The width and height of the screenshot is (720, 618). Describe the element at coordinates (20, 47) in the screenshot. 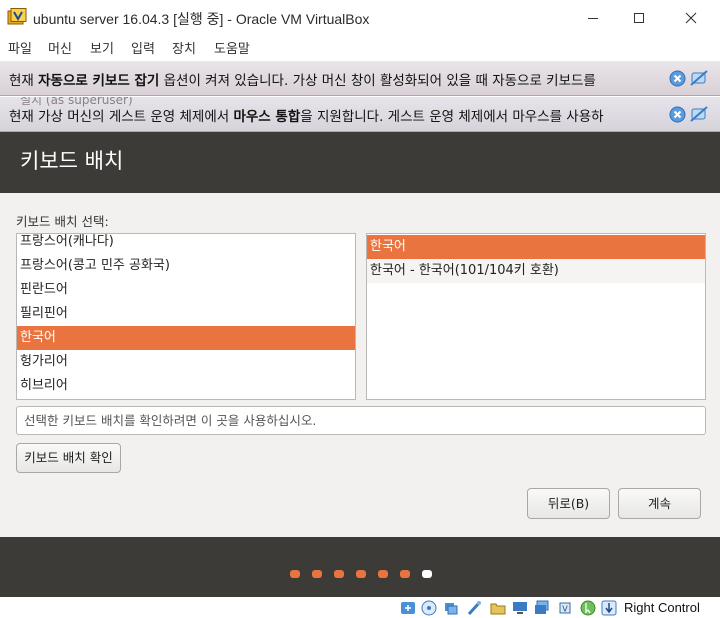

I see `menu-file: 파일` at that location.